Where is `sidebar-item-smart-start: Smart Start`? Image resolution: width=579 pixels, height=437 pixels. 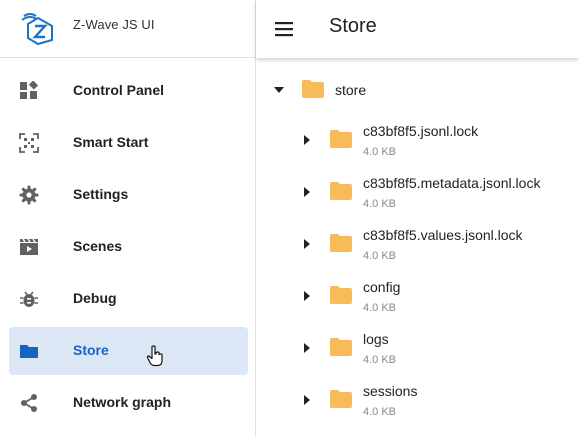 sidebar-item-smart-start: Smart Start is located at coordinates (128, 143).